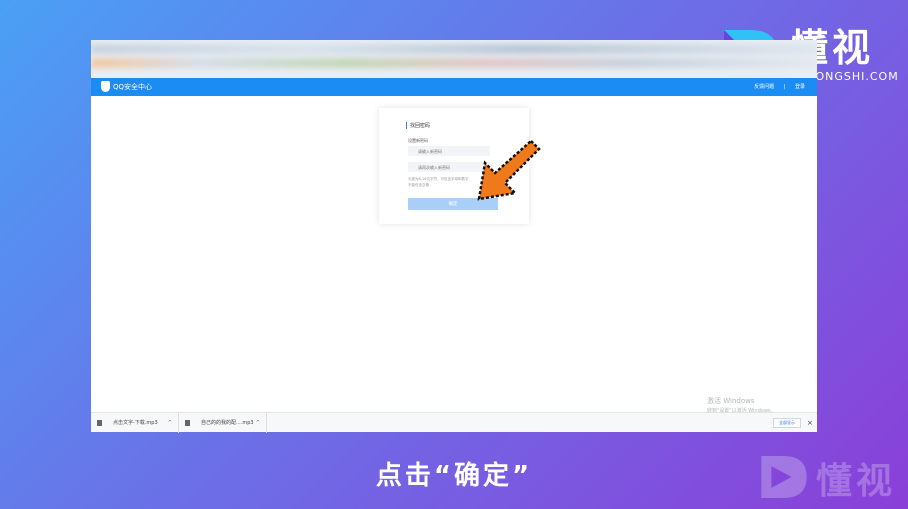 This screenshot has width=908, height=509. I want to click on card-heading: 找回密码, so click(418, 125).